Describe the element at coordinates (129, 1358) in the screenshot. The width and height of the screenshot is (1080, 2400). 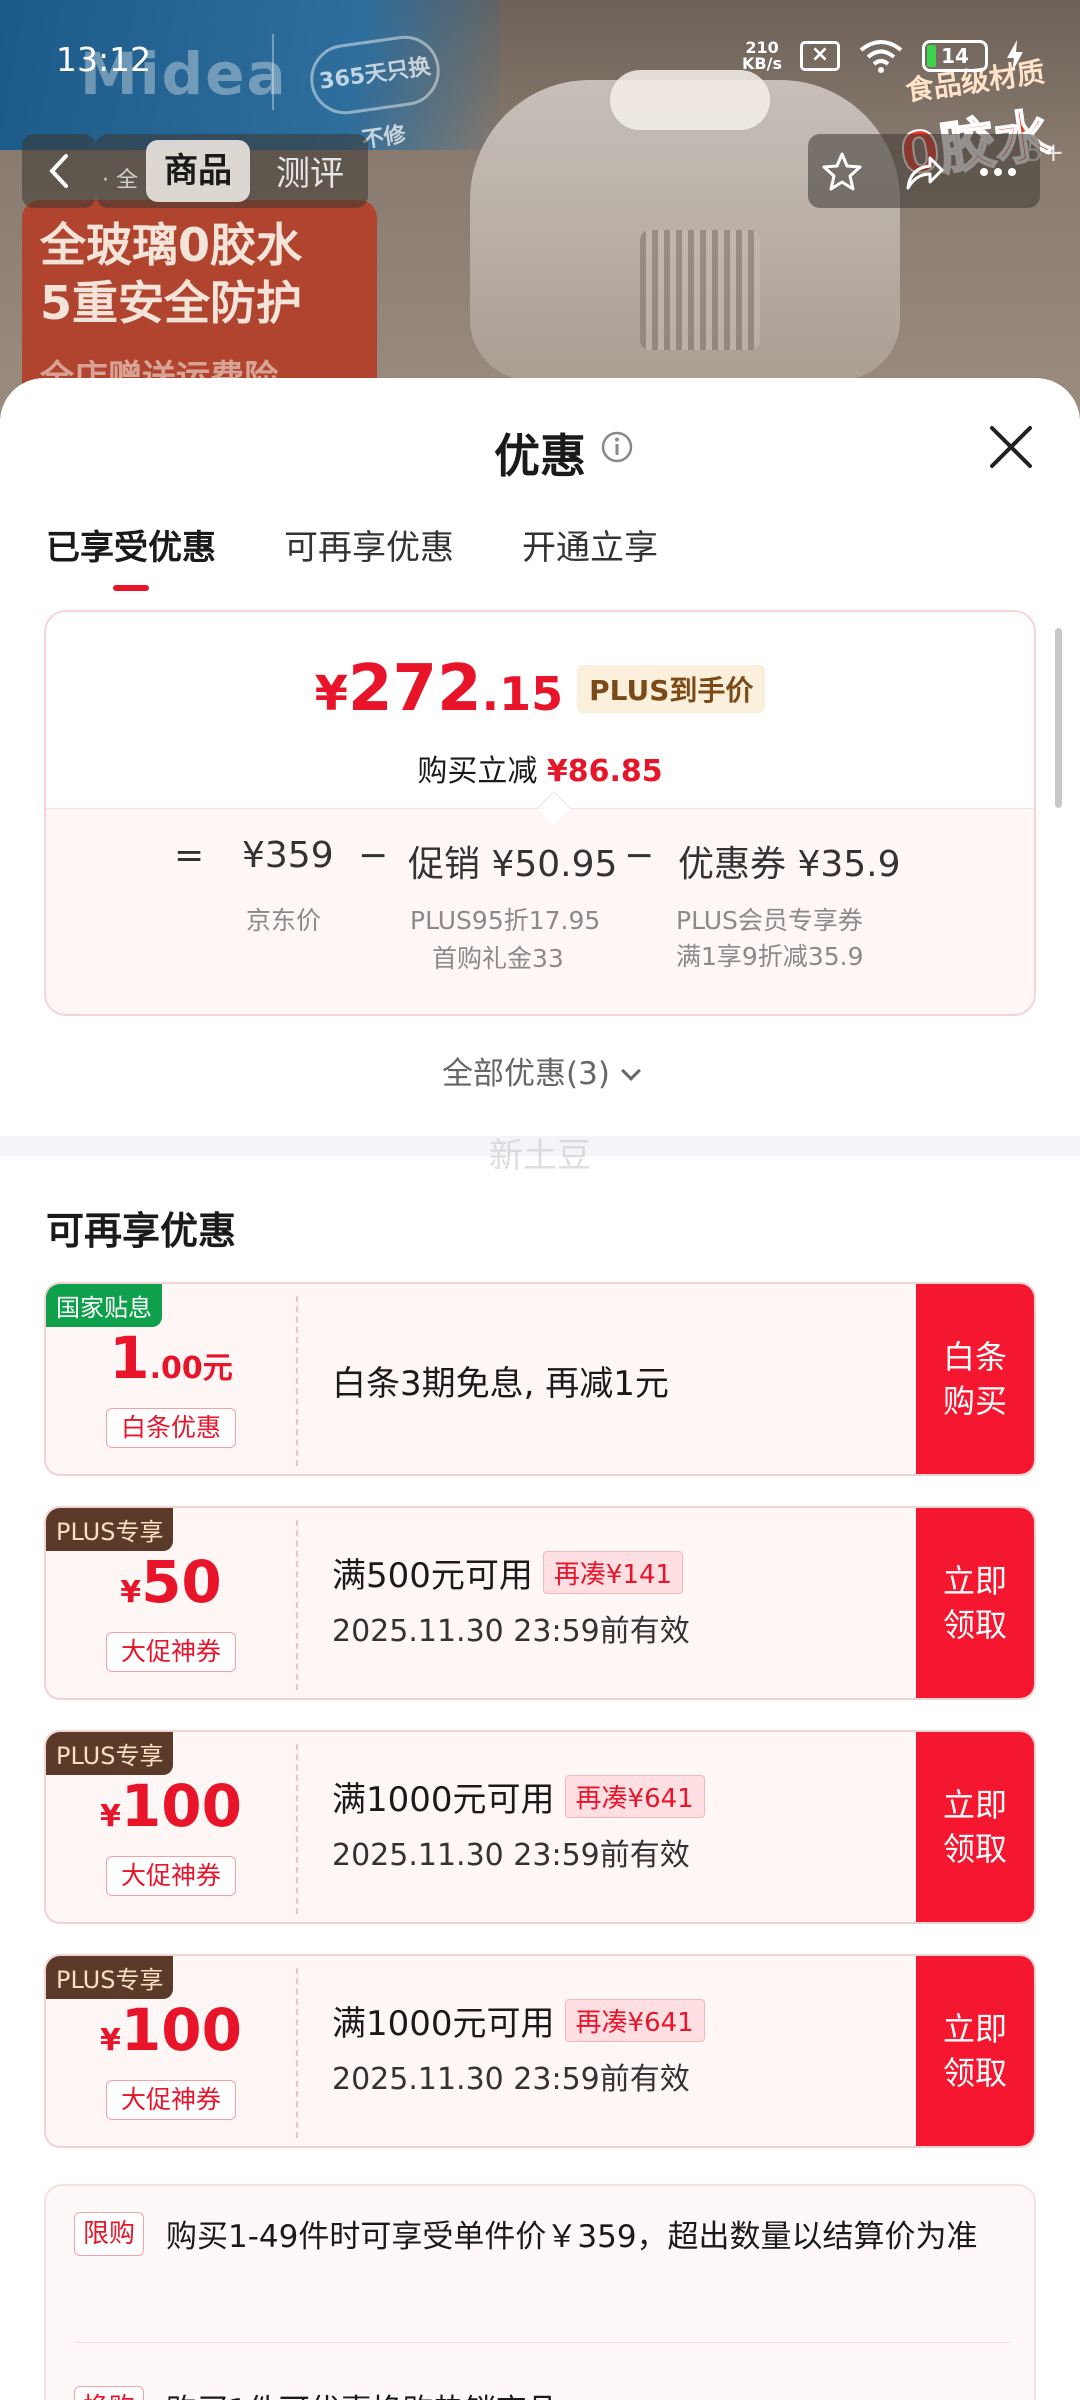
I see `coupon-value-number: 1` at that location.